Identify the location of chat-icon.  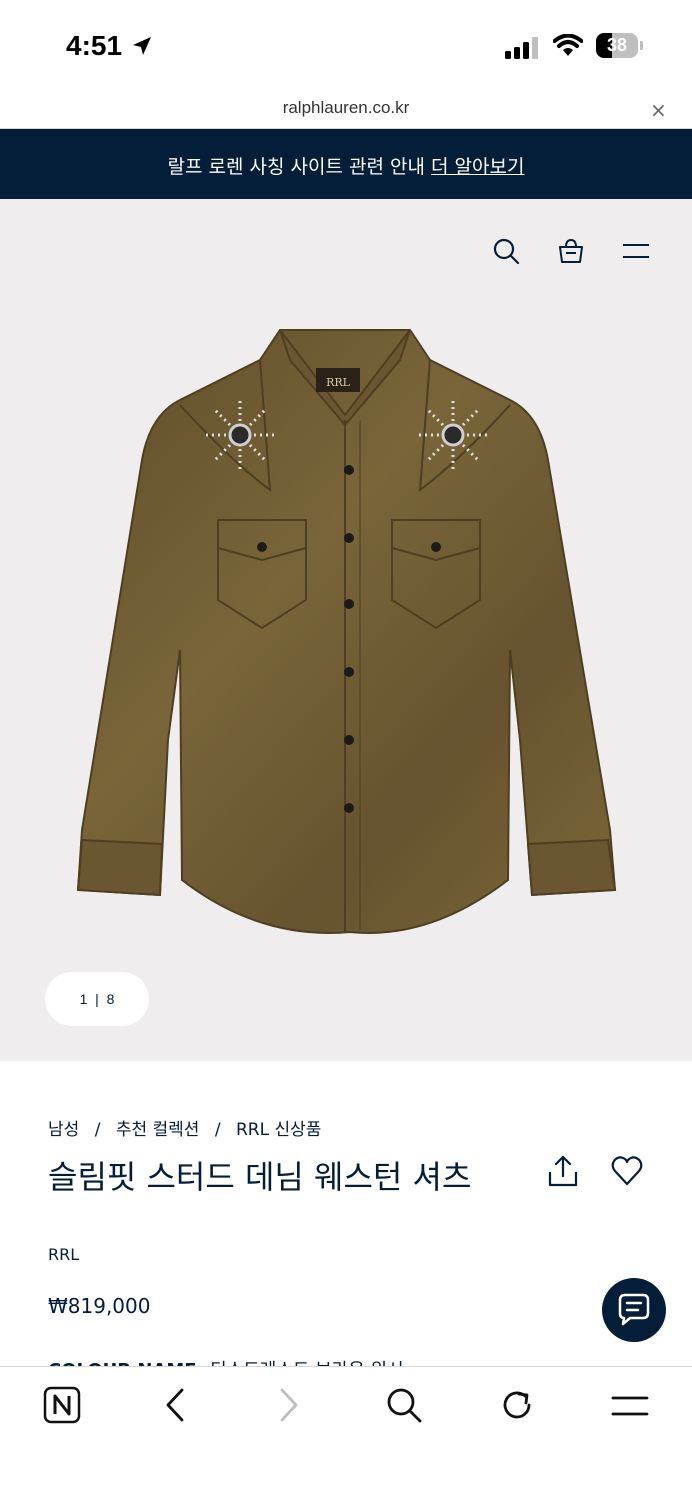
(634, 1309).